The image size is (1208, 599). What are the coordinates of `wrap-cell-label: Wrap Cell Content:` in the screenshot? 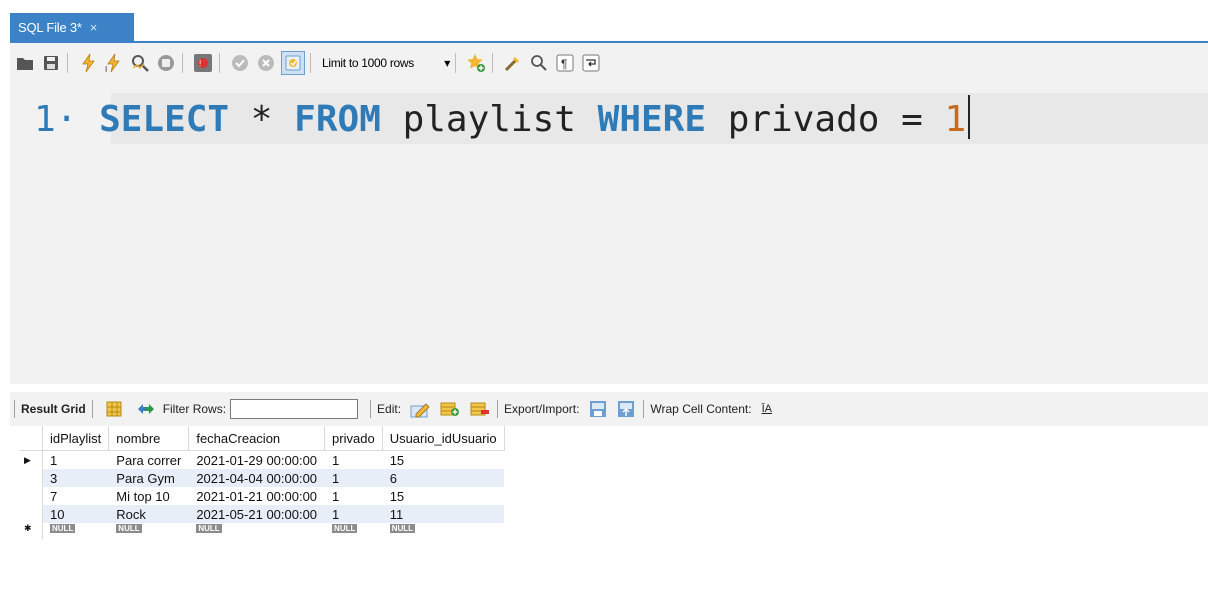 It's located at (701, 409).